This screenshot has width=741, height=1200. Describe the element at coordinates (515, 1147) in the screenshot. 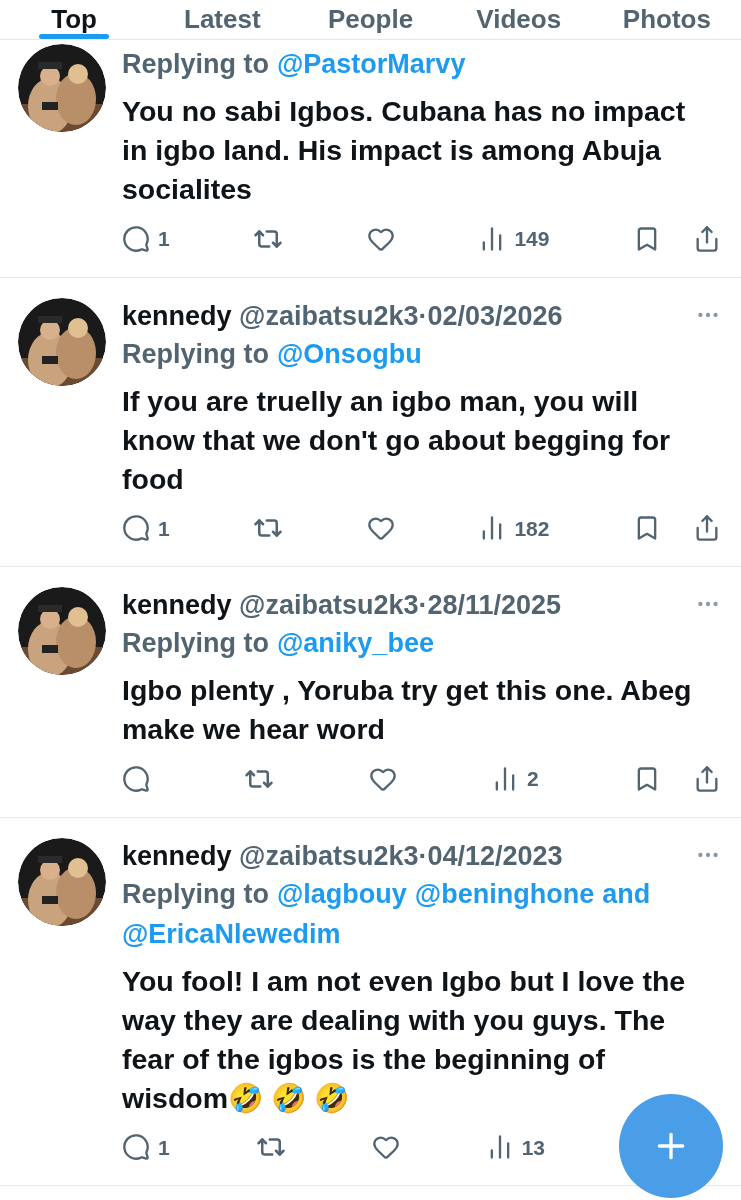

I see `views-button: 13` at that location.